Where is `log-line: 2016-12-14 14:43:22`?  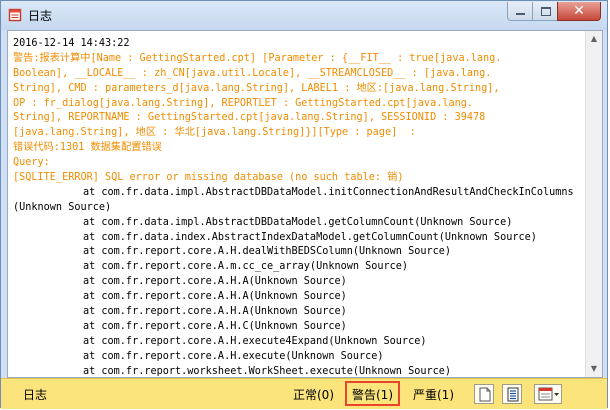
log-line: 2016-12-14 14:43:22 is located at coordinates (71, 43).